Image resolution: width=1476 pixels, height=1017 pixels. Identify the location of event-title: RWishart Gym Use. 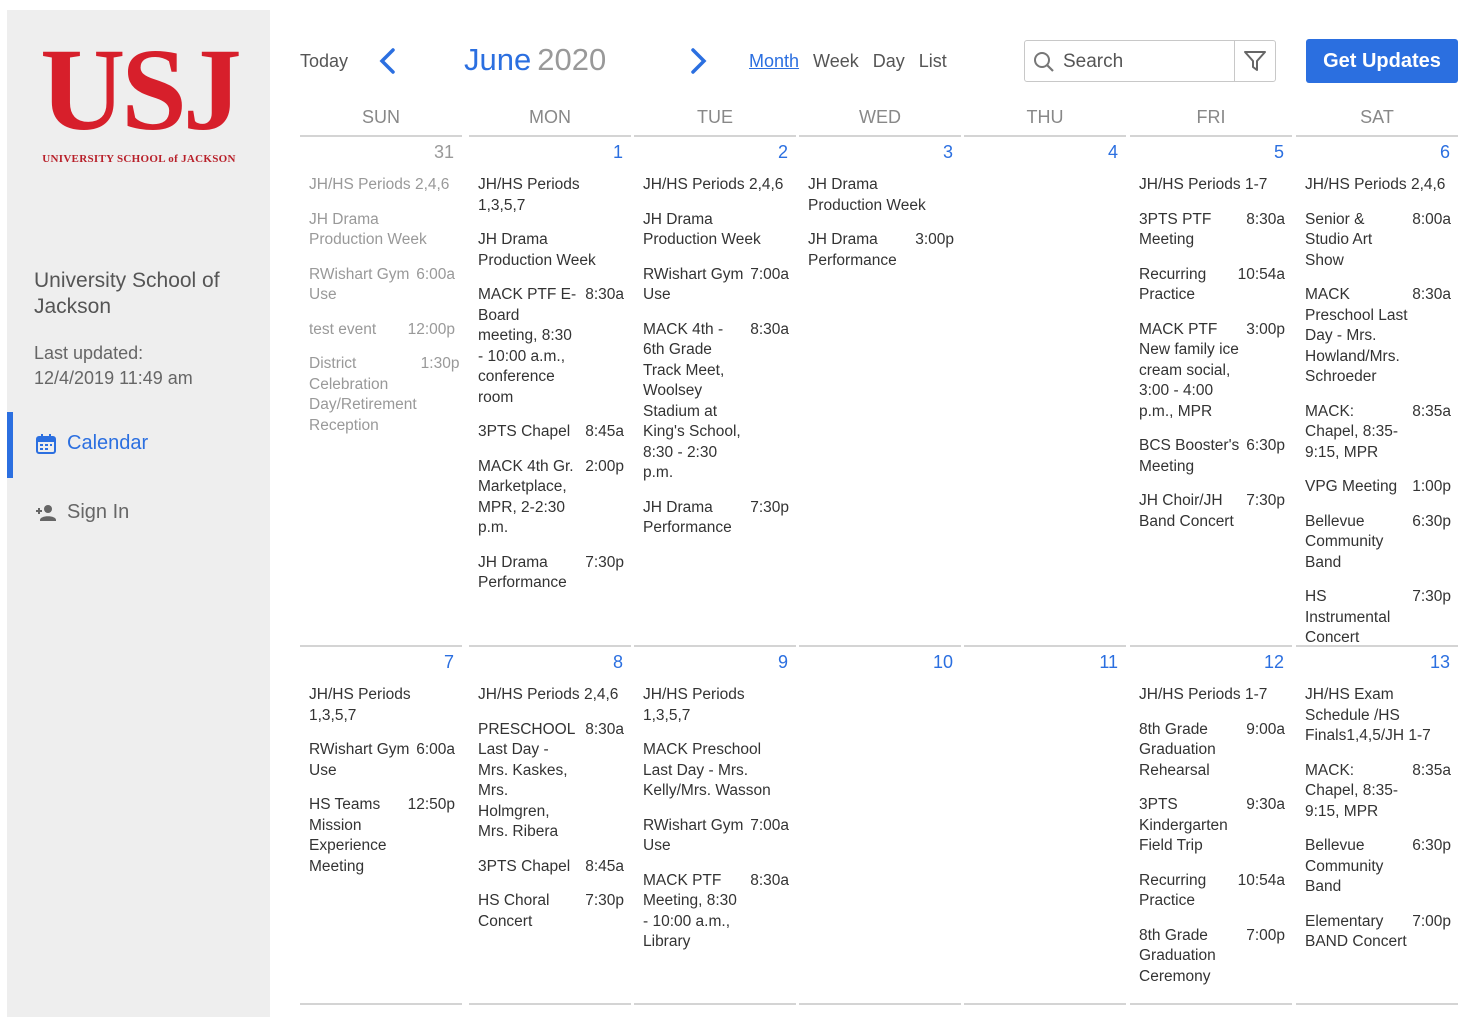
(693, 835).